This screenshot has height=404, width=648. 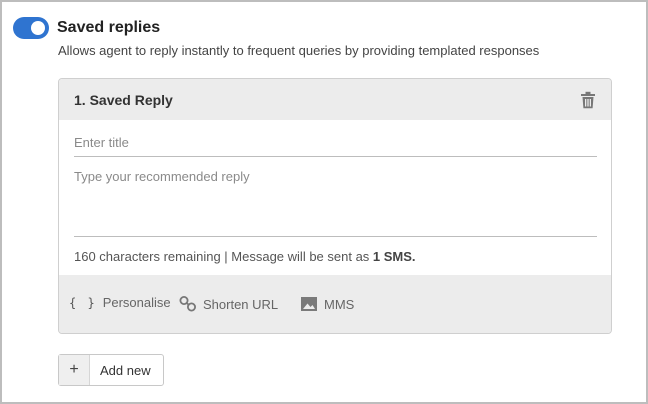 I want to click on sms-count: 1 SMS., so click(x=394, y=256).